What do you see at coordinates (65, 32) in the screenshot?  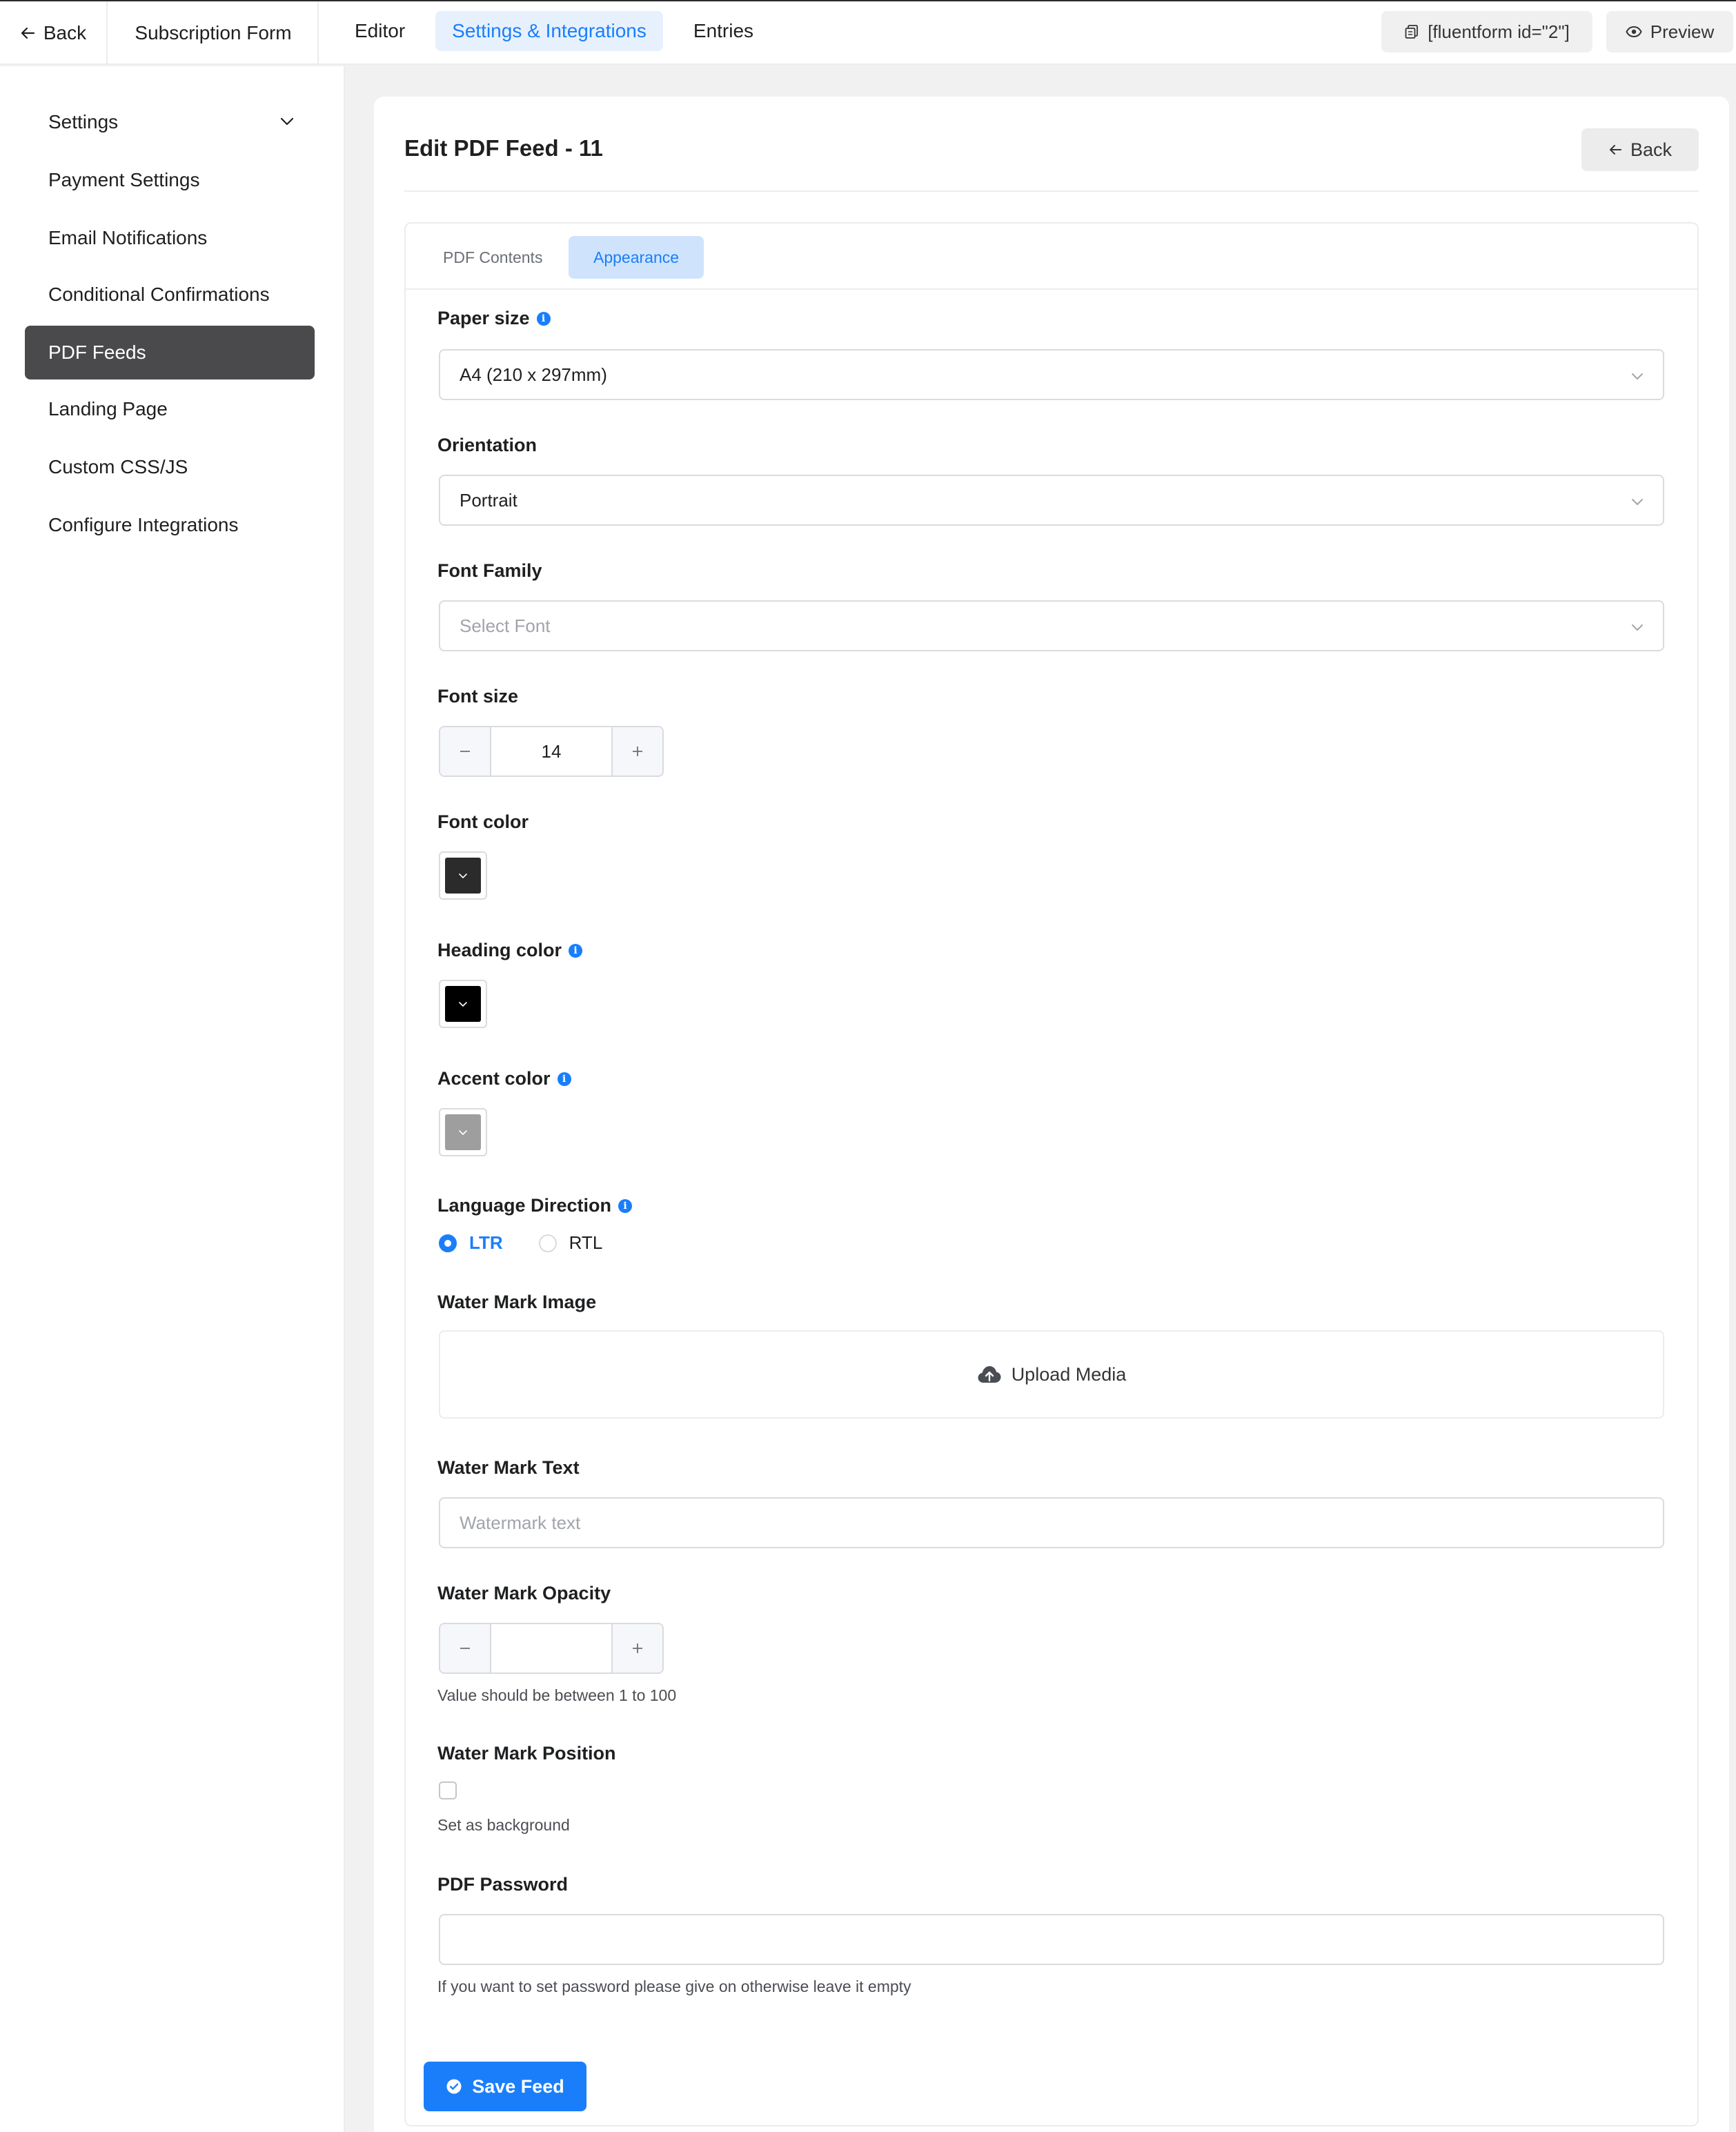 I see `top-back-label: Back` at bounding box center [65, 32].